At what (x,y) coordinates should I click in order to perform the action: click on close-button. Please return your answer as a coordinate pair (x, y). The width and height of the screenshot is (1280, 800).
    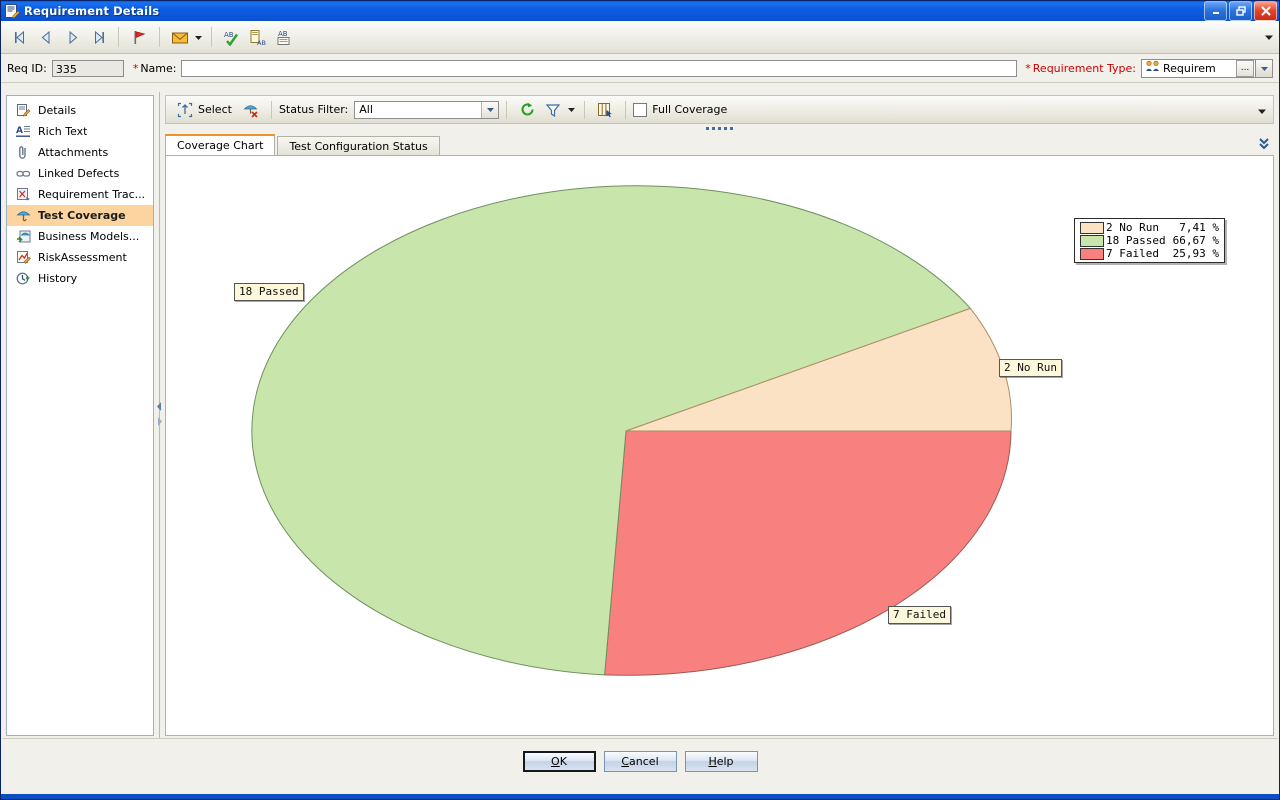
    Looking at the image, I should click on (1265, 11).